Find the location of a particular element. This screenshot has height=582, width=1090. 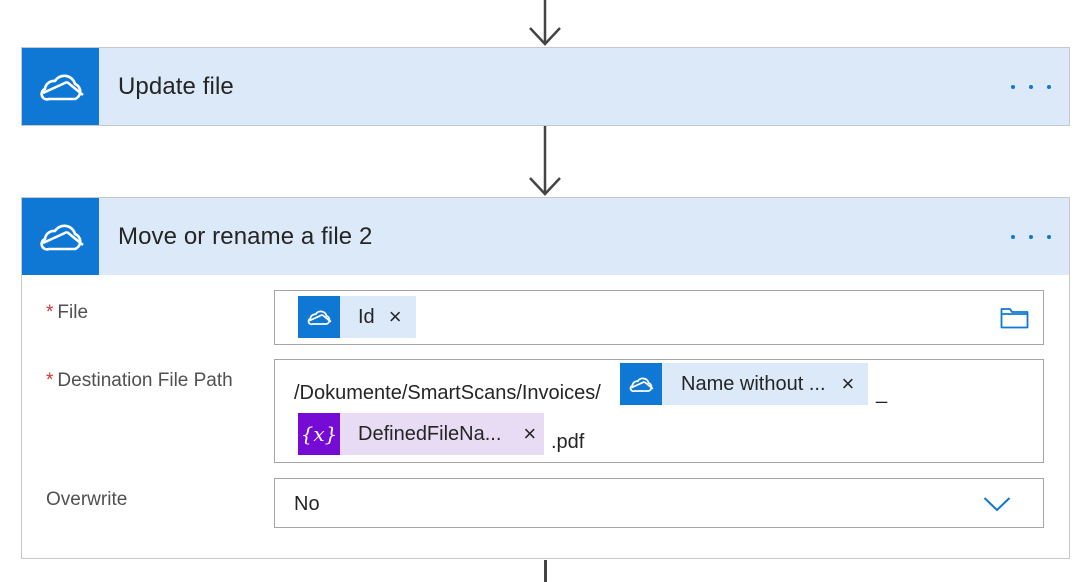

id-token: Id × is located at coordinates (357, 317).